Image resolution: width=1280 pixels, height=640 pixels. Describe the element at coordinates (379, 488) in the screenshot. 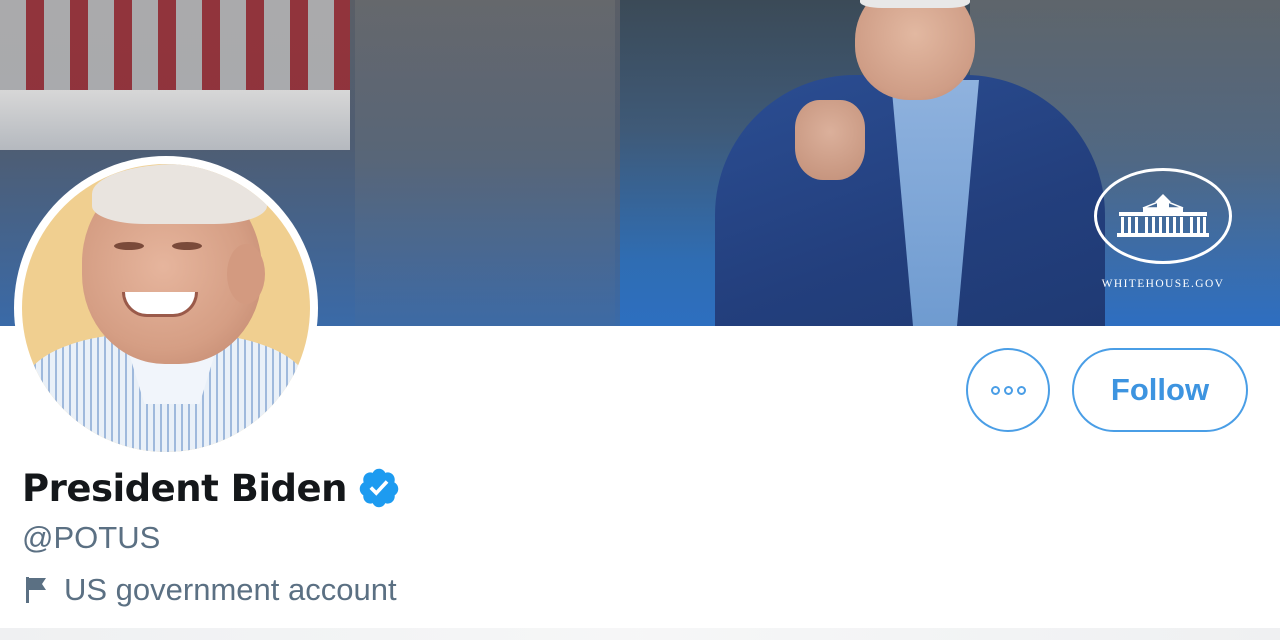

I see `verified-badge-icon` at that location.